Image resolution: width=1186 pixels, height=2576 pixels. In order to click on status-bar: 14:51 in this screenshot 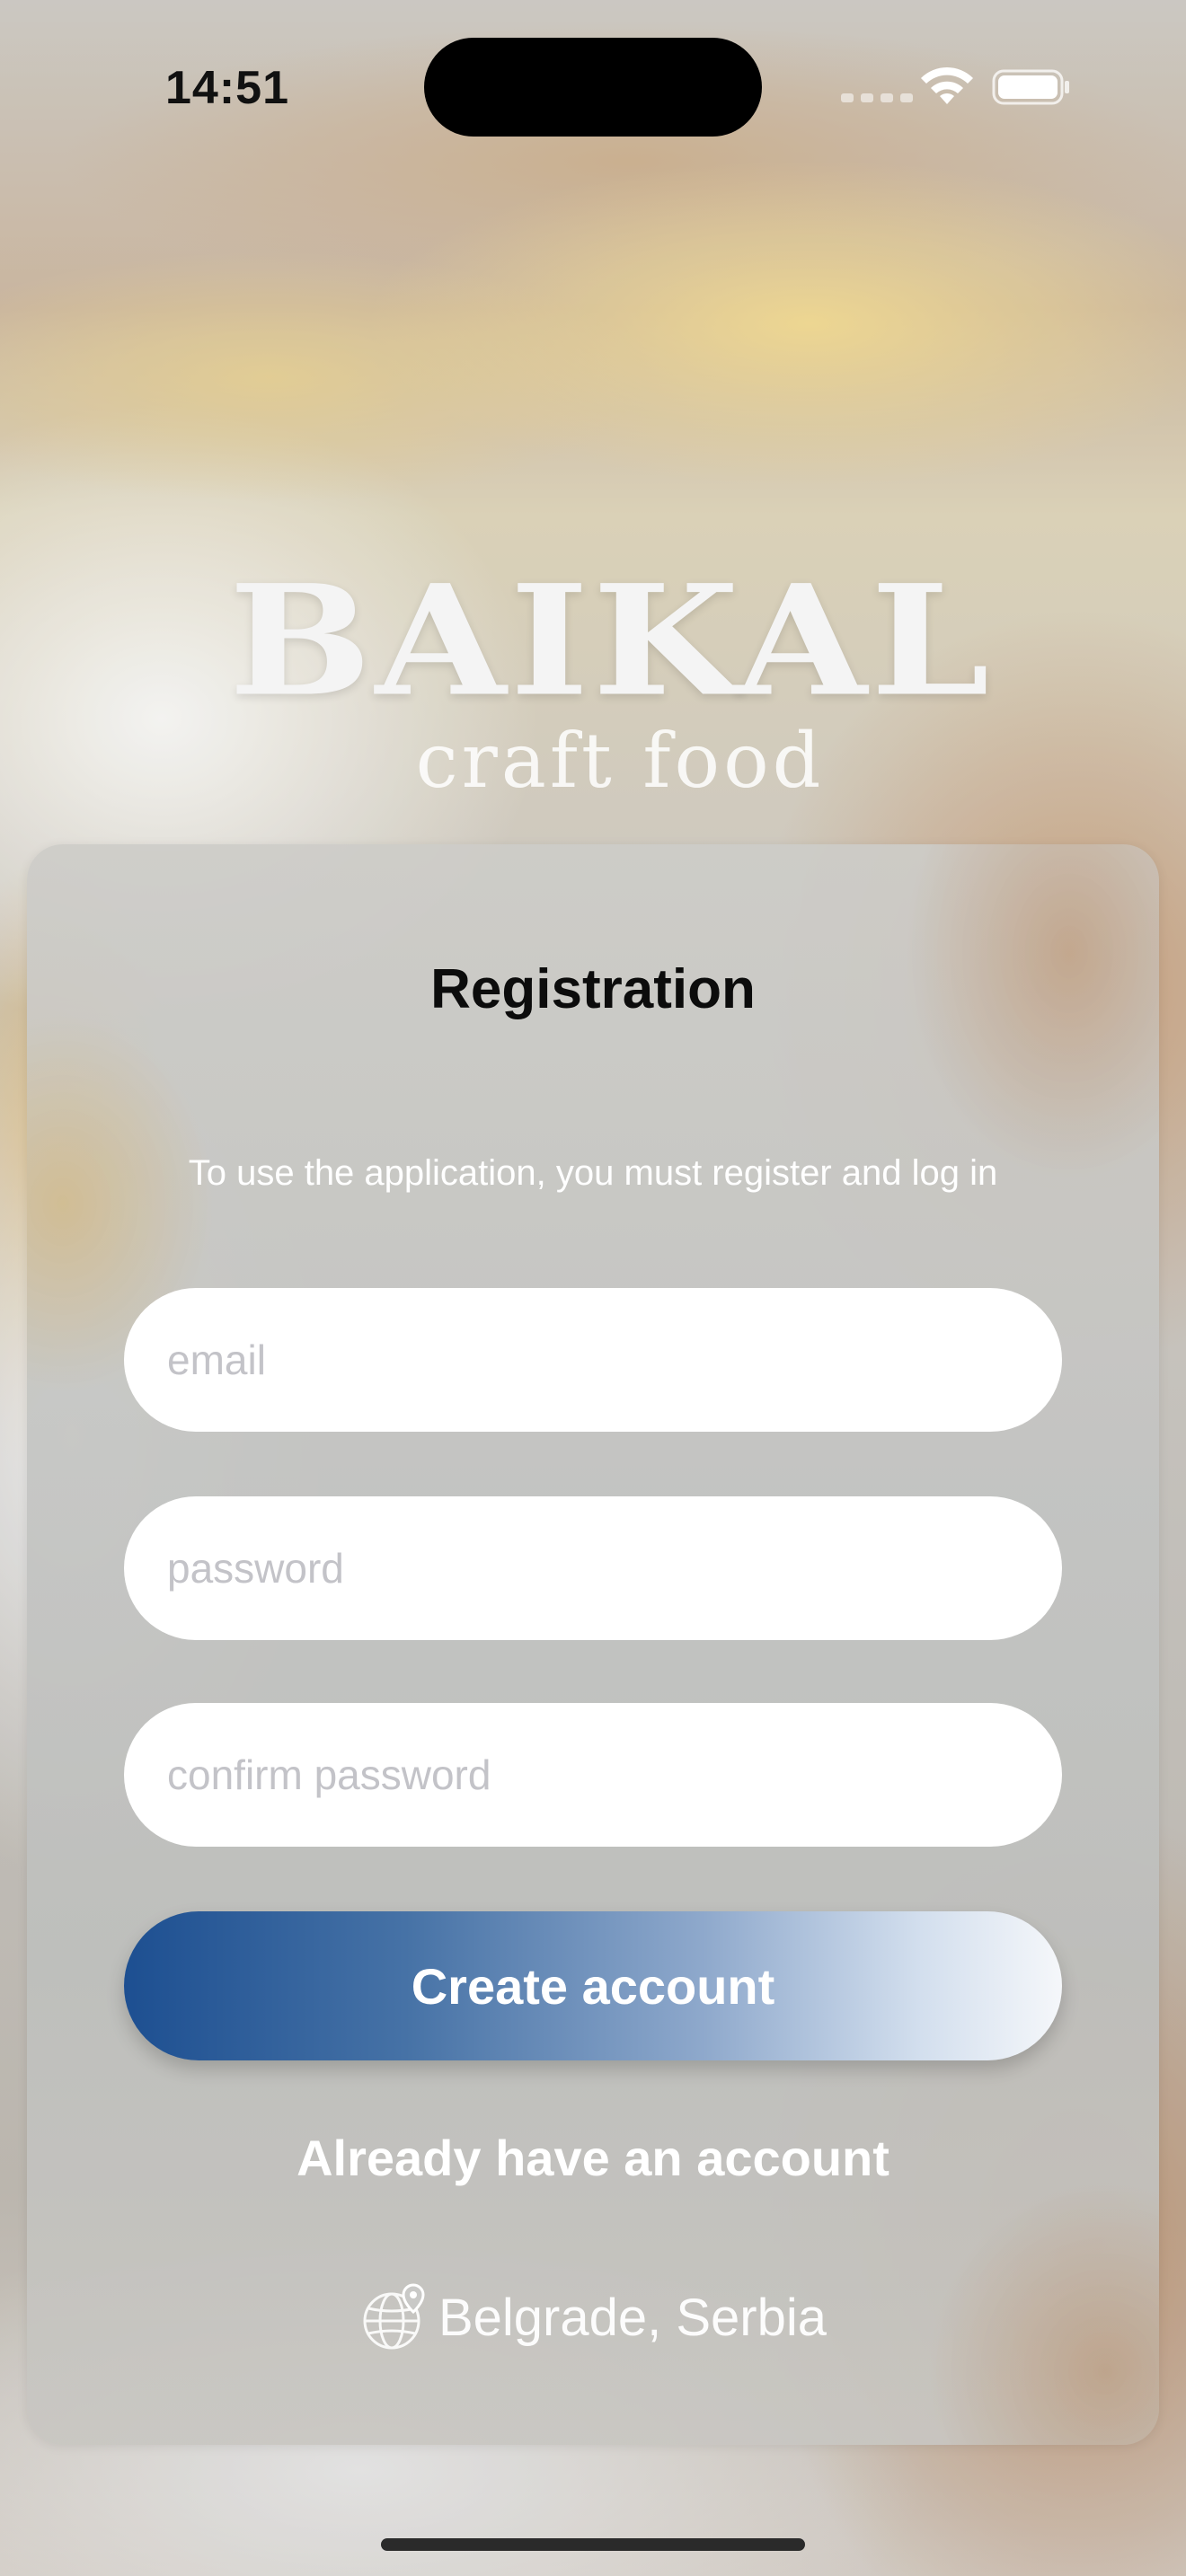, I will do `click(593, 85)`.